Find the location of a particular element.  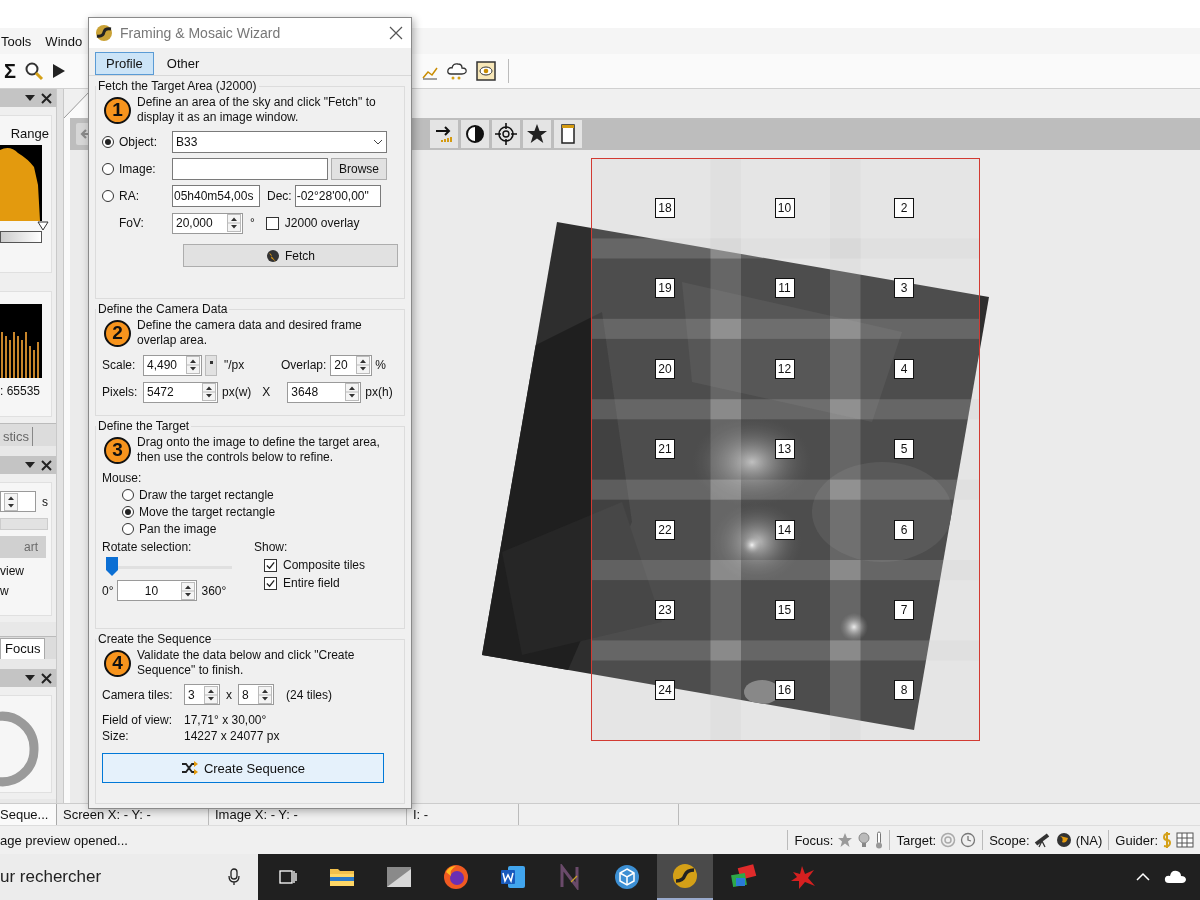

min-label: 0° is located at coordinates (108, 590).